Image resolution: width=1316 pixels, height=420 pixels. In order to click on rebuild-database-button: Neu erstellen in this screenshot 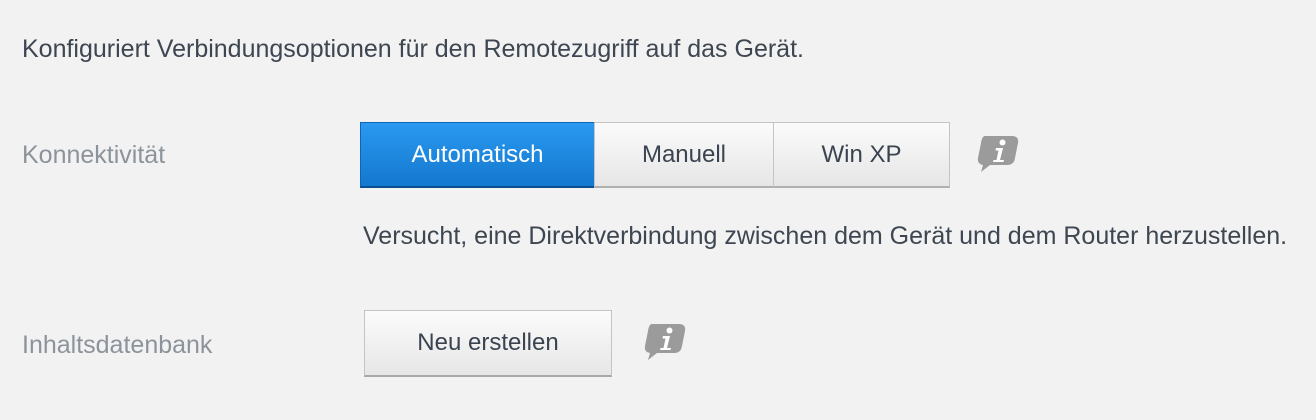, I will do `click(488, 343)`.